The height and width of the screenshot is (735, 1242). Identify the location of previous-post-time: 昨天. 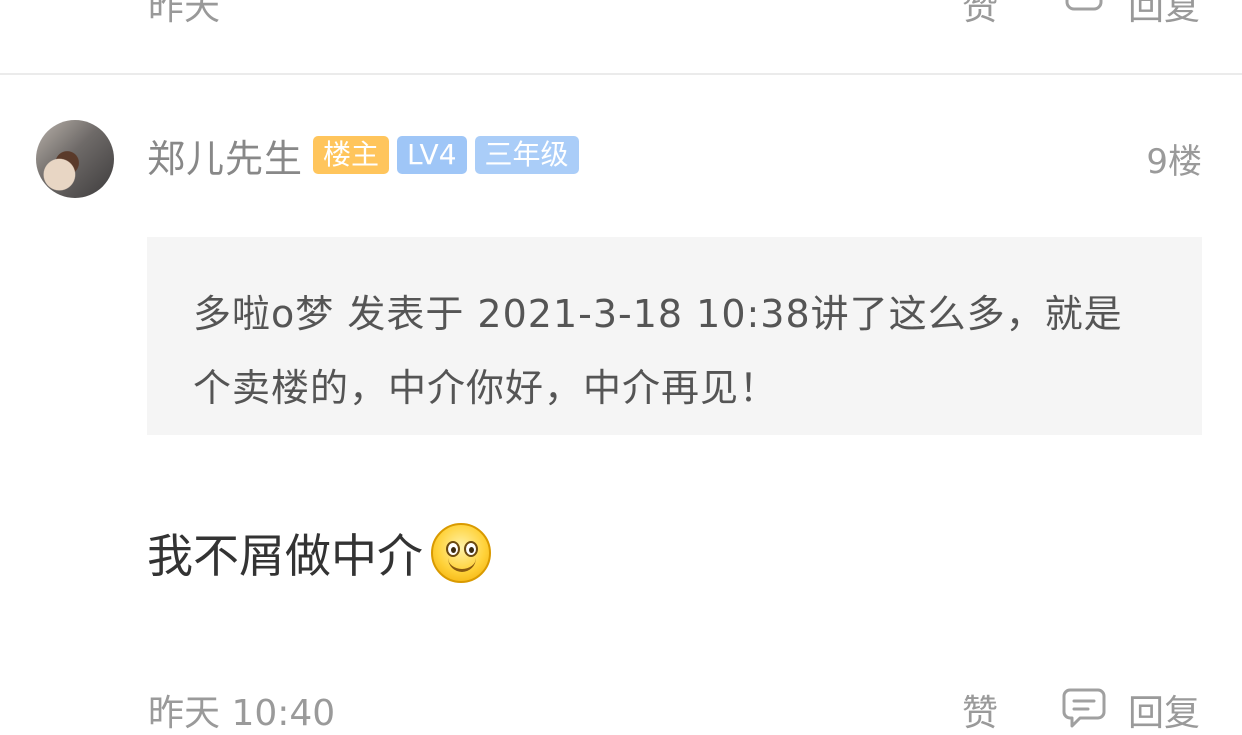
(184, 14).